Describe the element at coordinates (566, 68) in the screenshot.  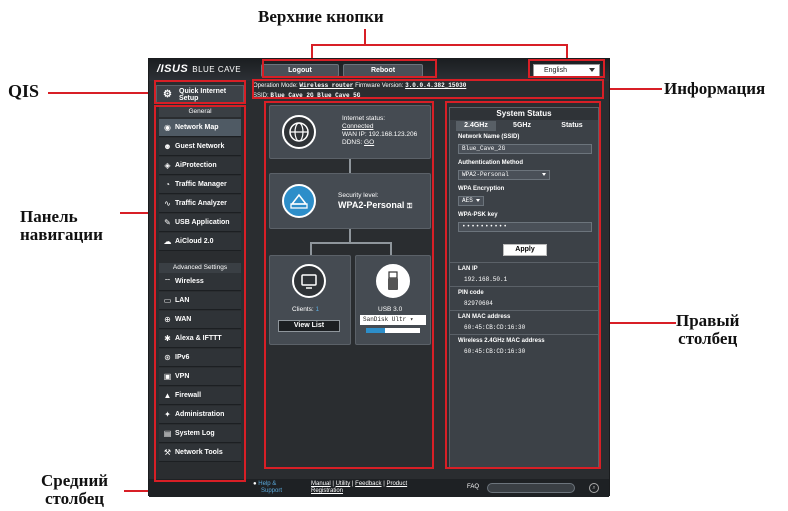
I see `highlight-language` at that location.